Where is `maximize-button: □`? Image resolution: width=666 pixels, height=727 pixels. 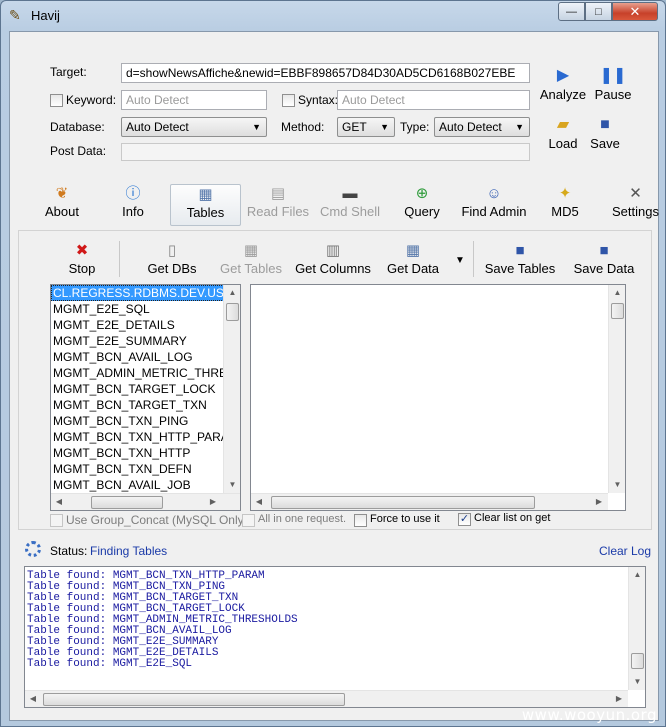 maximize-button: □ is located at coordinates (598, 11).